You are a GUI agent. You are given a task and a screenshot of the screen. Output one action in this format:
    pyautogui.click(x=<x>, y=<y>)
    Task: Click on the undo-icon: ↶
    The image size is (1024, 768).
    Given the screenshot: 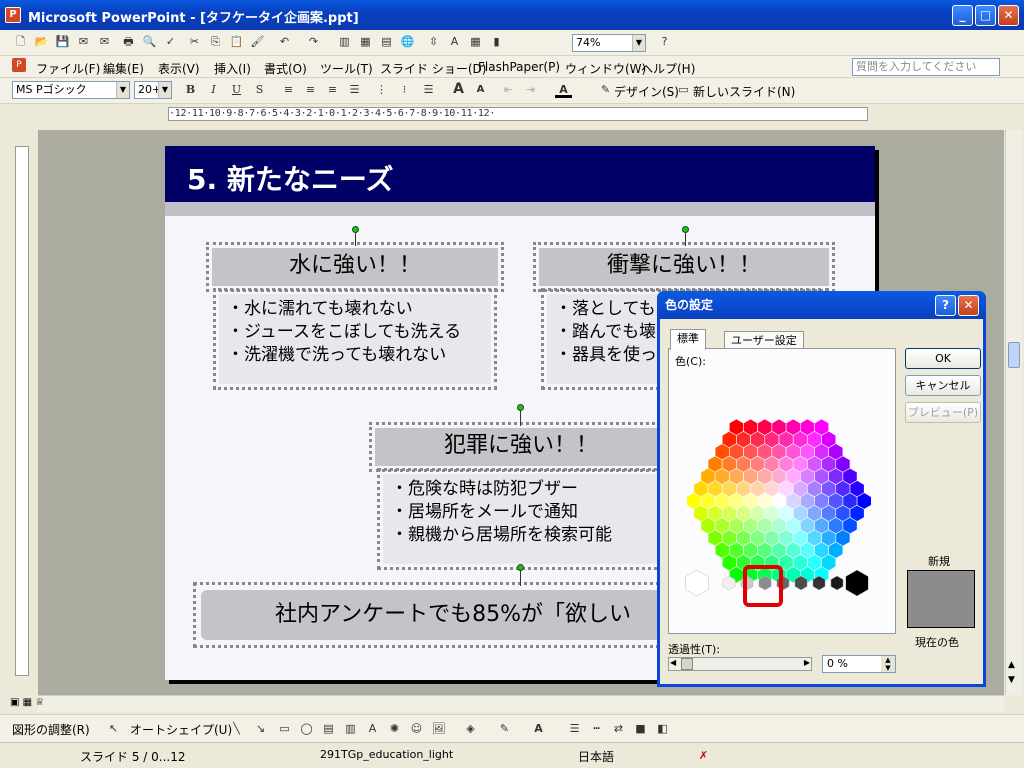 What is the action you would take?
    pyautogui.click(x=284, y=41)
    